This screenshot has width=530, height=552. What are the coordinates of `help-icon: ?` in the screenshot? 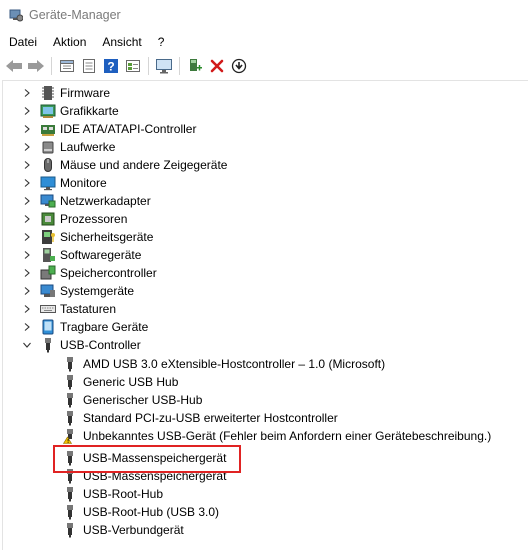 It's located at (111, 66).